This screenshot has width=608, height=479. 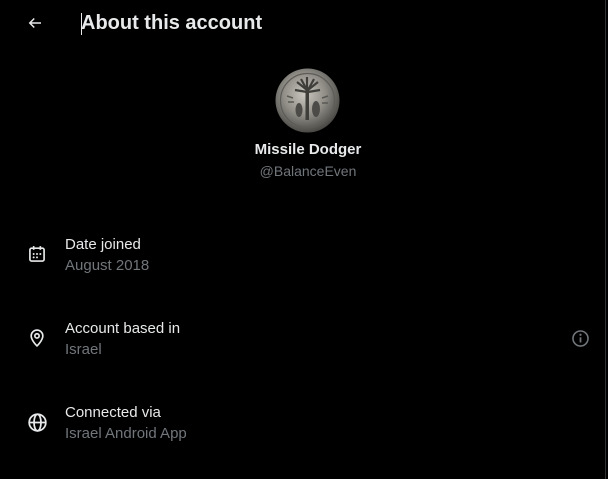 What do you see at coordinates (83, 349) in the screenshot?
I see `detail-value: Israel` at bounding box center [83, 349].